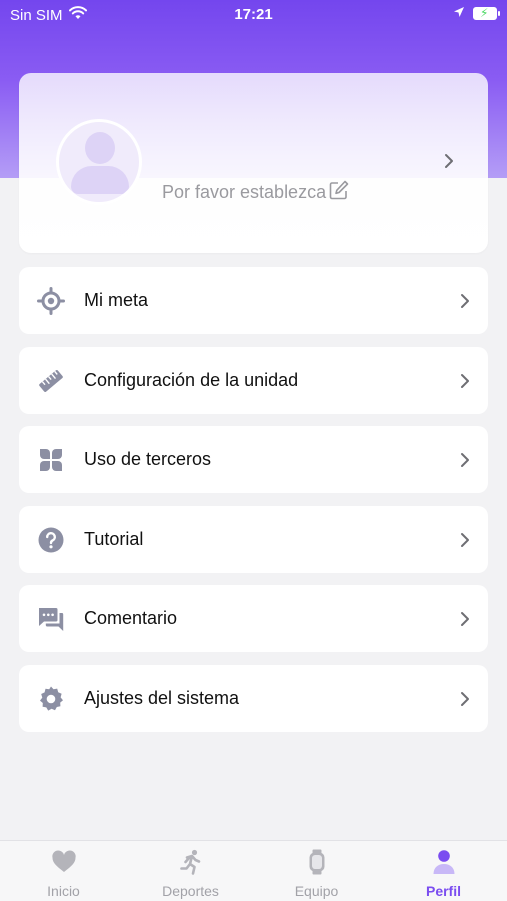 Image resolution: width=507 pixels, height=901 pixels. What do you see at coordinates (253, 618) in the screenshot?
I see `menu-item-comentario: Comentario` at bounding box center [253, 618].